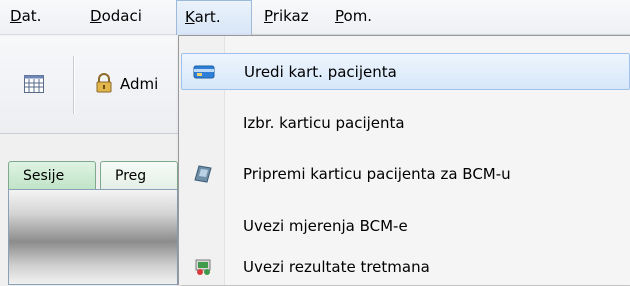  What do you see at coordinates (203, 174) in the screenshot?
I see `device-card-icon` at bounding box center [203, 174].